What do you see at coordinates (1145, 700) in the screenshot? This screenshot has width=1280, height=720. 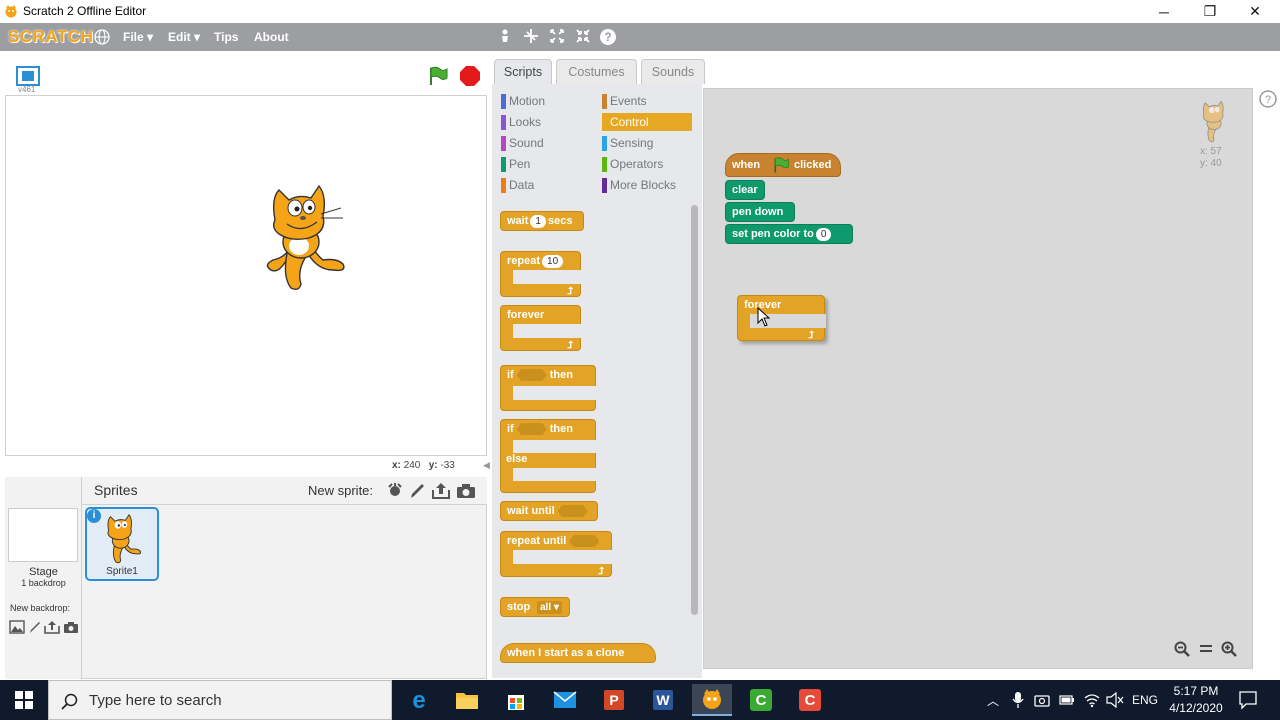 I see `language-indicator: ENG` at bounding box center [1145, 700].